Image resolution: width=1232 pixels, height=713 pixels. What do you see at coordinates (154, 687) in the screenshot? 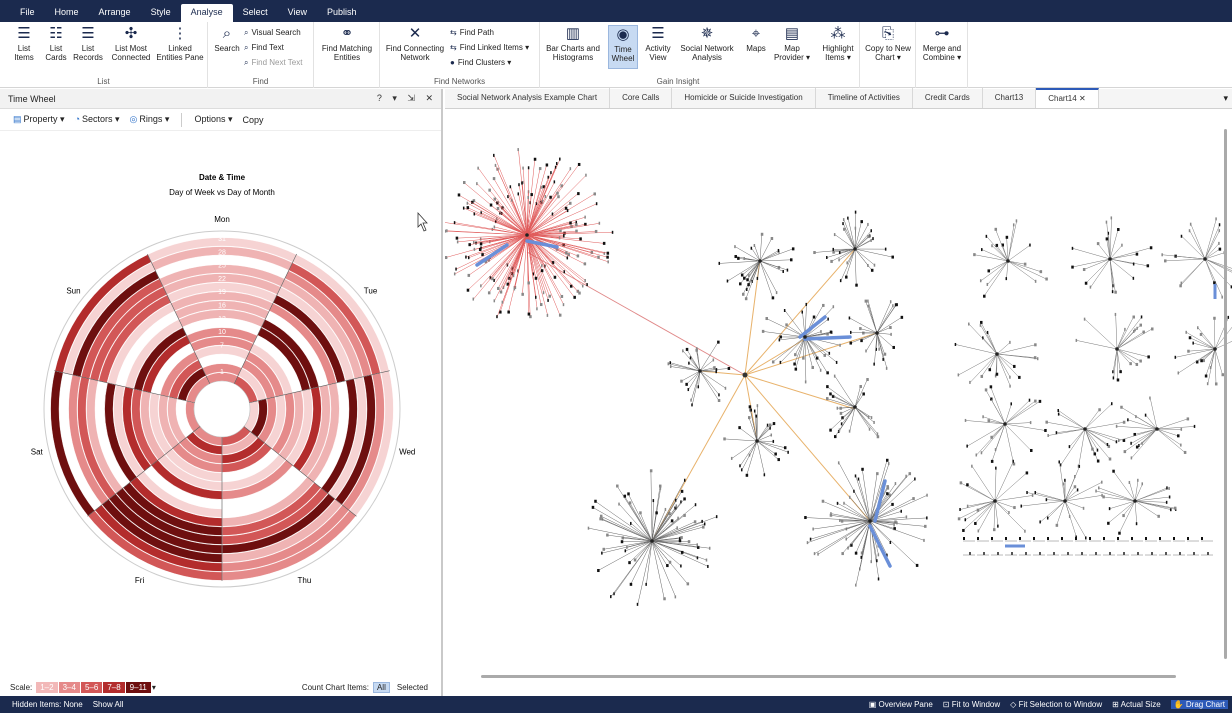
I see `scale-dropdown-icon: ▾` at bounding box center [154, 687].